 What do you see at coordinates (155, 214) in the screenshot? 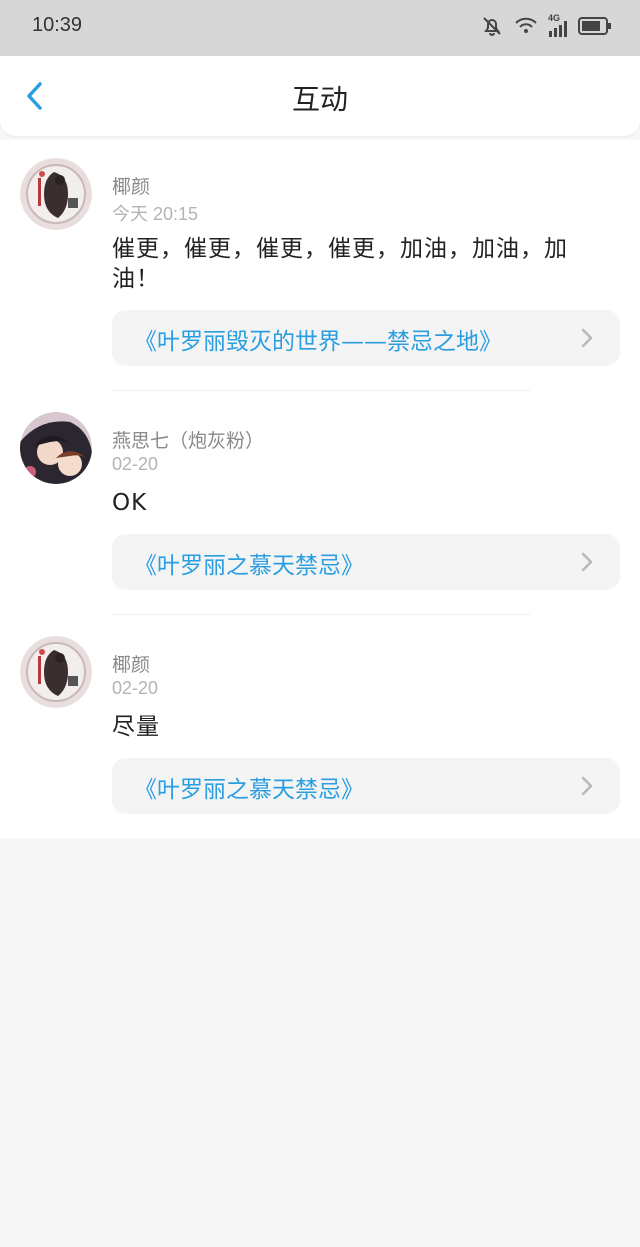
I see `comment-time: 今天 20:15` at bounding box center [155, 214].